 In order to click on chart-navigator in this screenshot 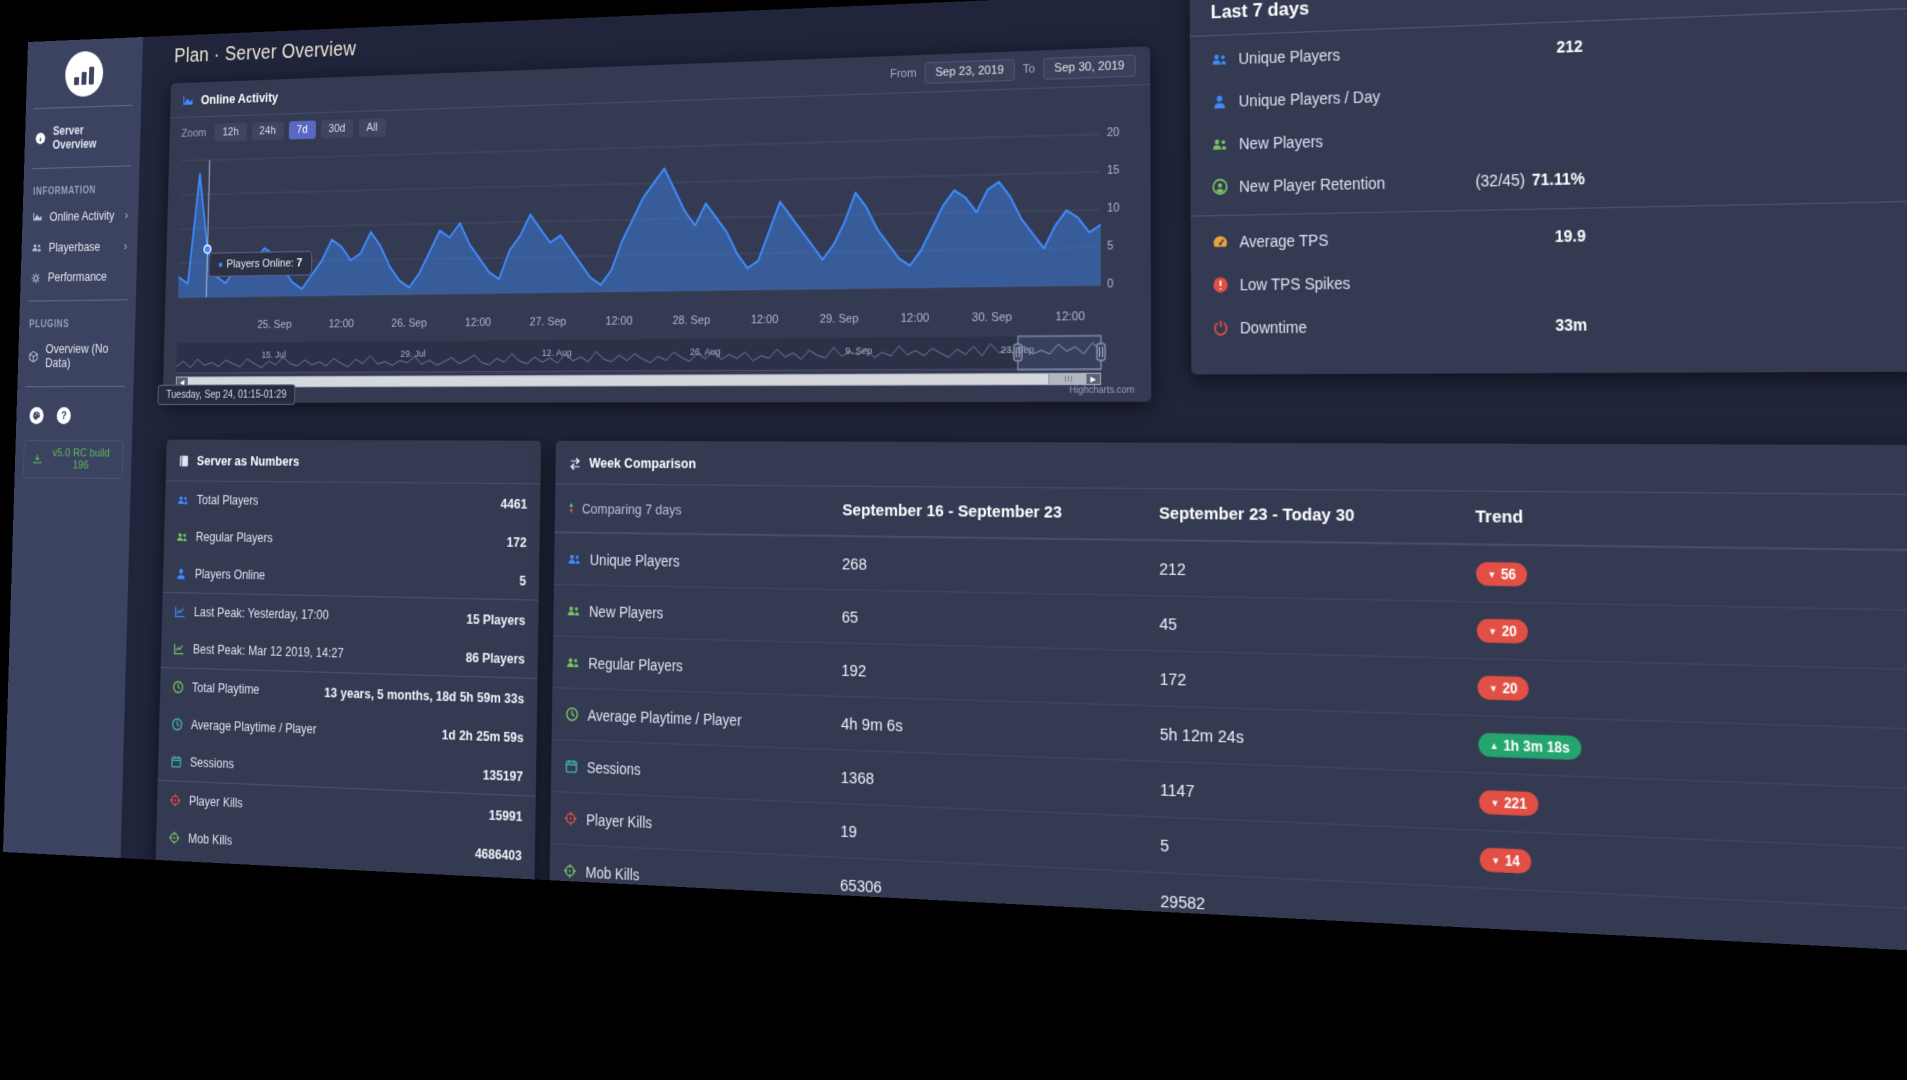, I will do `click(638, 355)`.